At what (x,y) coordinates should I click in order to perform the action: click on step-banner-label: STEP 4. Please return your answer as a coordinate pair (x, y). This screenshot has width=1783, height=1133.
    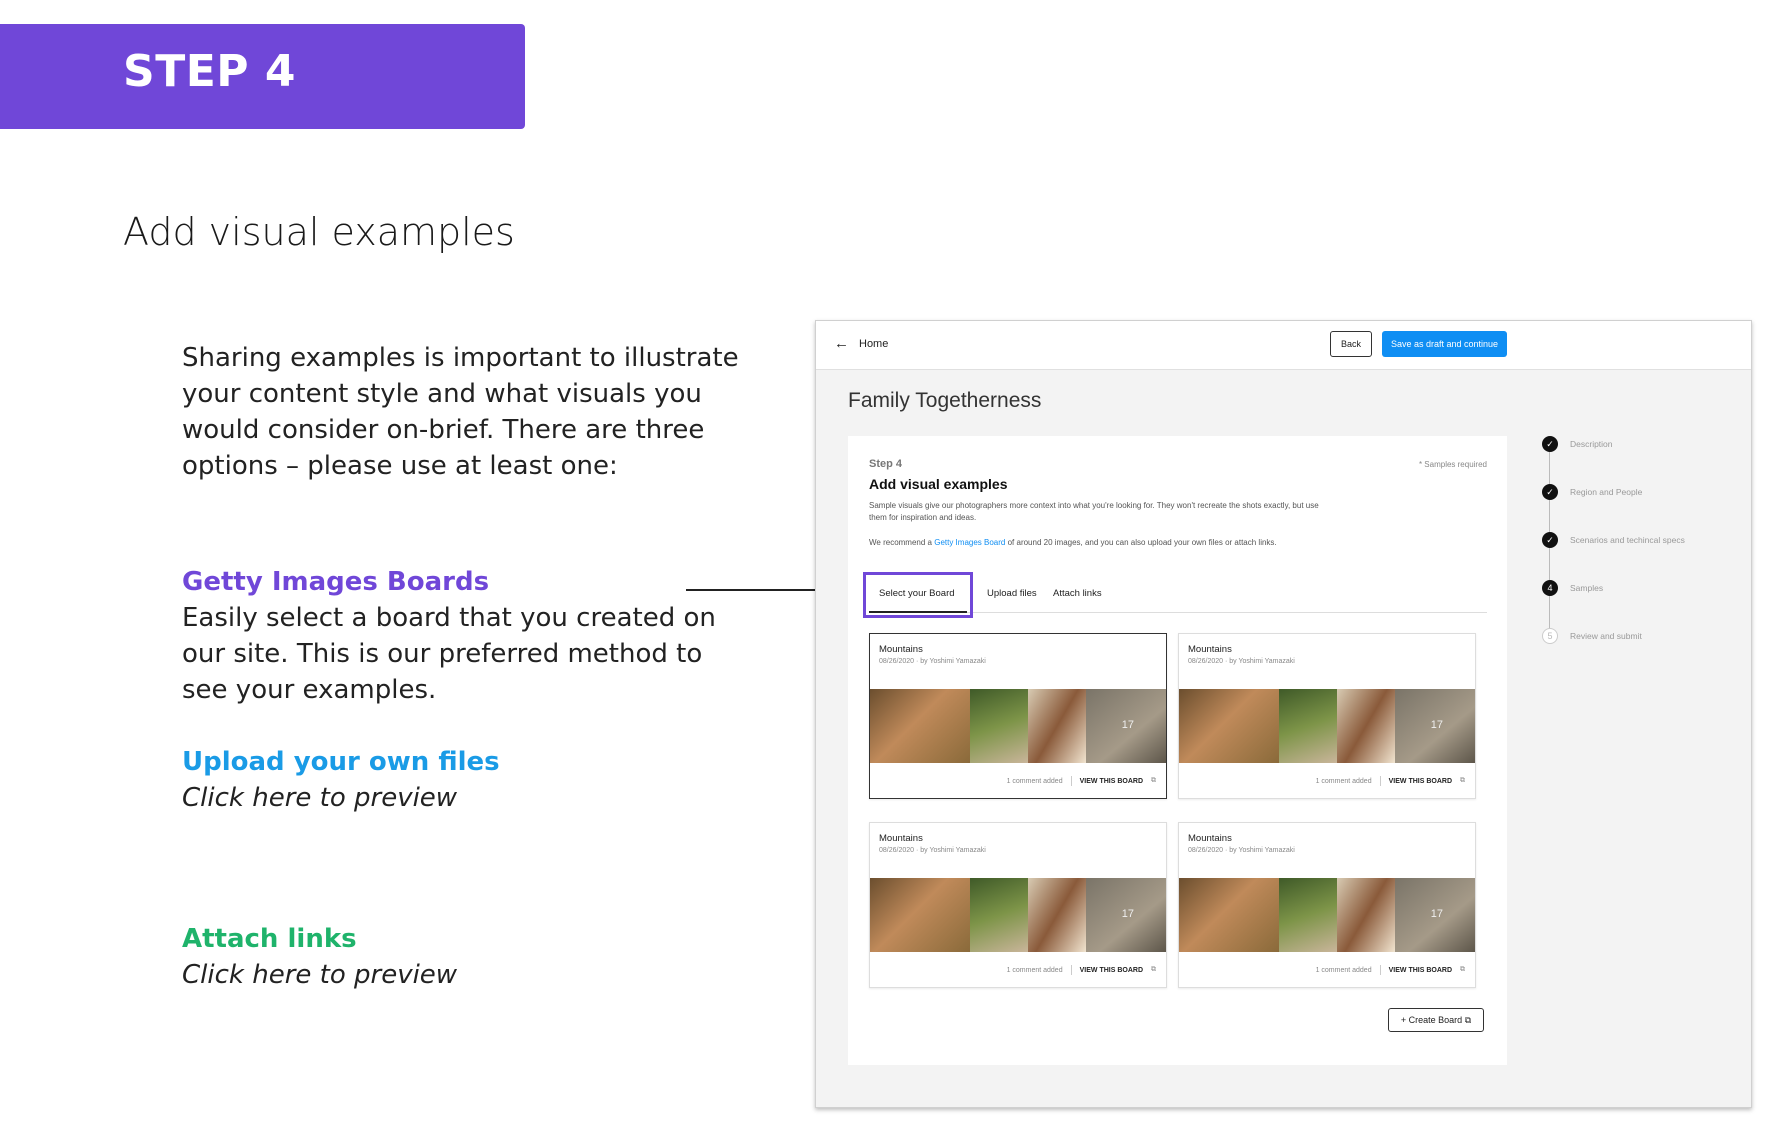
    Looking at the image, I should click on (209, 71).